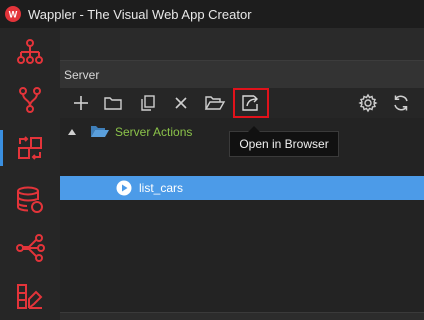 The height and width of the screenshot is (320, 424). What do you see at coordinates (30, 174) in the screenshot?
I see `activity-bar` at bounding box center [30, 174].